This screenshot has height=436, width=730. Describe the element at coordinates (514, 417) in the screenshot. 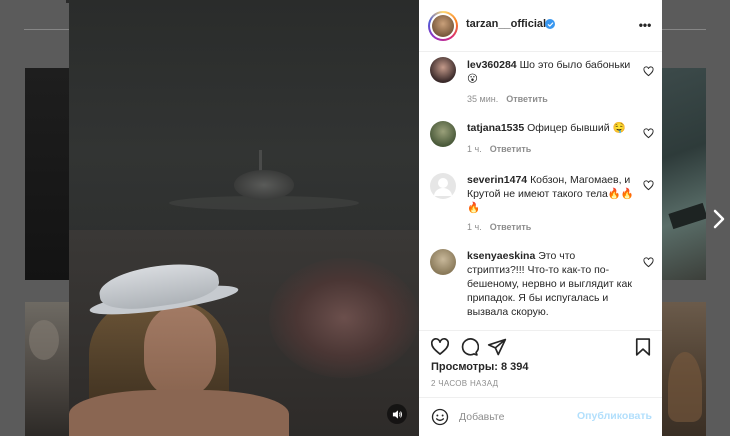

I see `comment-input` at that location.